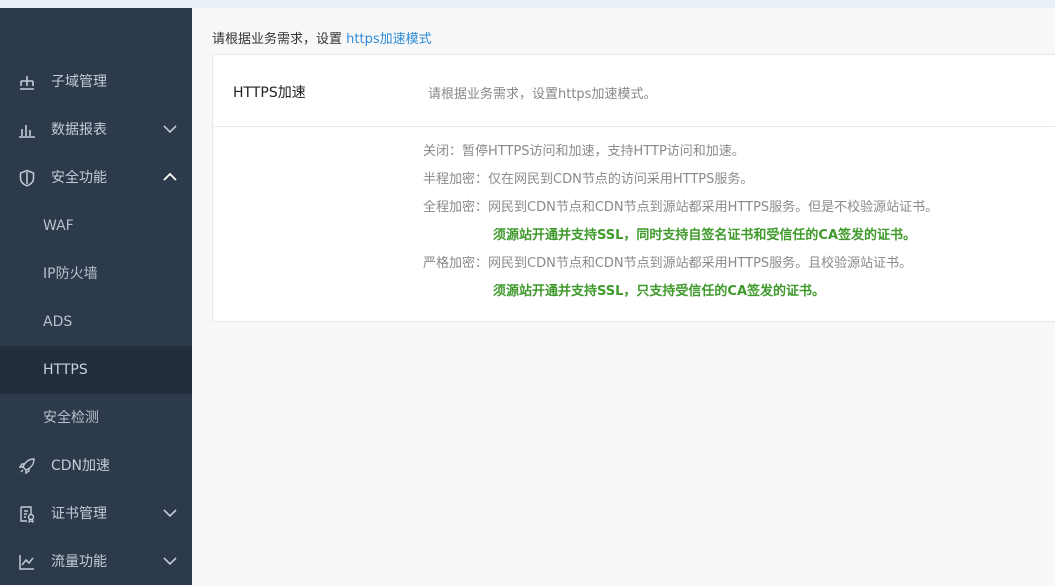 The width and height of the screenshot is (1055, 586). I want to click on sidebar-item-reports: 数据报表, so click(96, 130).